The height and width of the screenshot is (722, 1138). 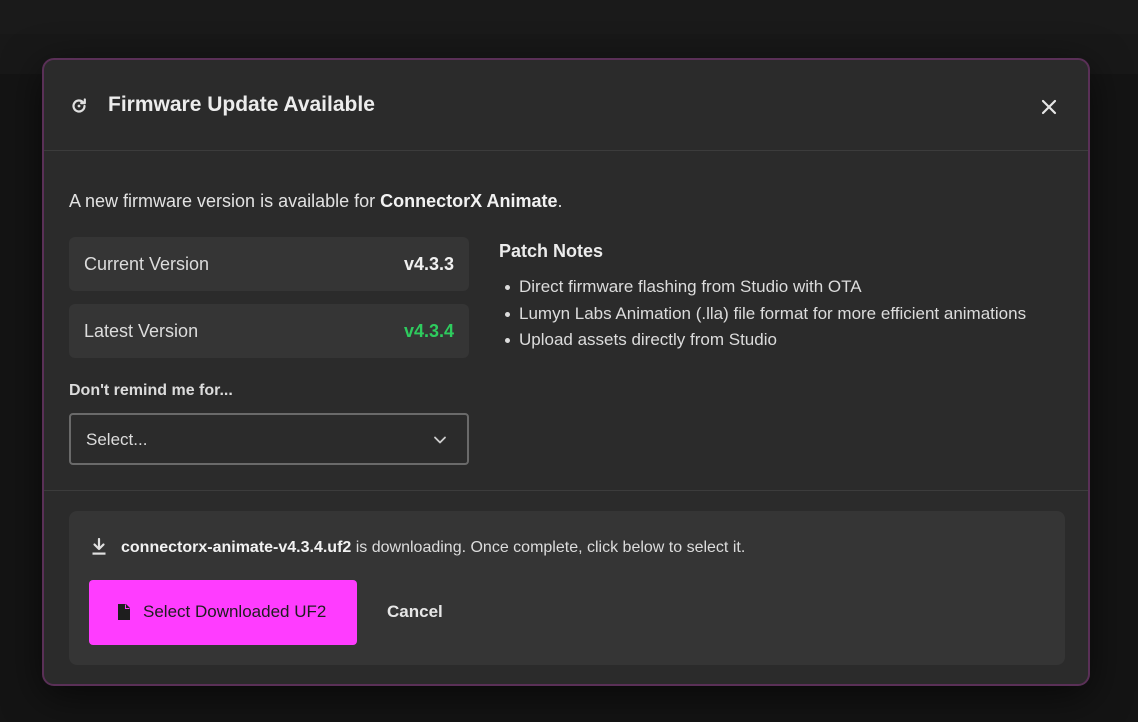 I want to click on chevron-down-icon, so click(x=440, y=440).